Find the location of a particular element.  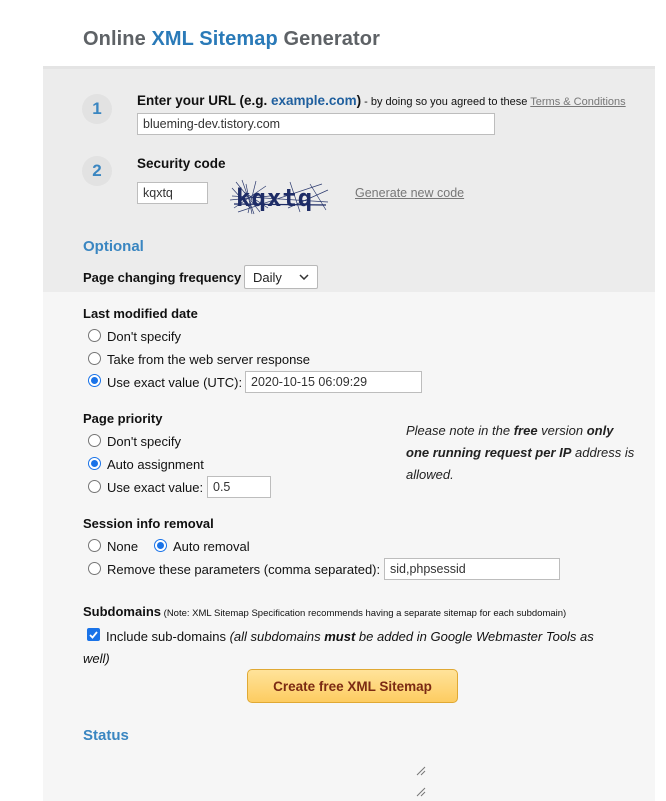

last-modified-option-label: Use exact value (UTC): is located at coordinates (175, 382).